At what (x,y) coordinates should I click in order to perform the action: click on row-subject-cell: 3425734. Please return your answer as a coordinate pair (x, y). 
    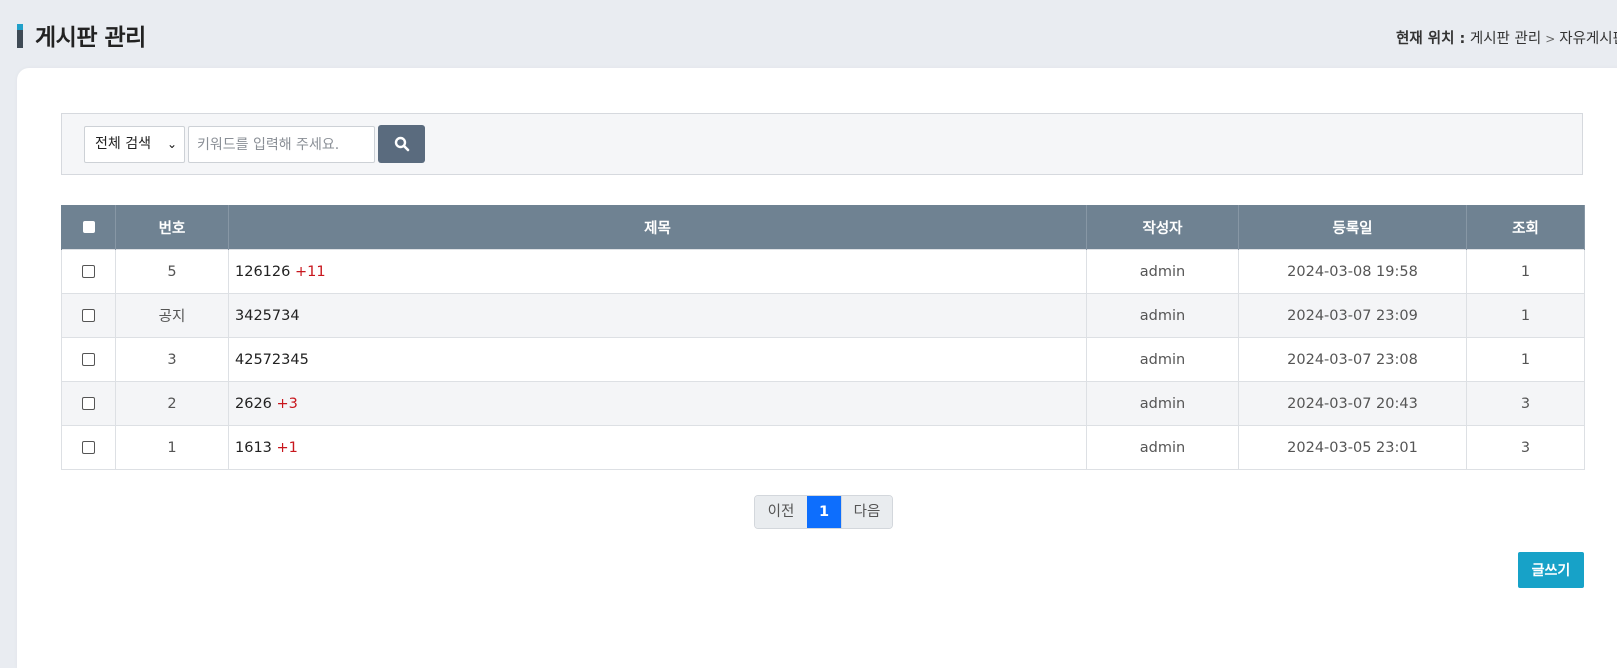
    Looking at the image, I should click on (657, 315).